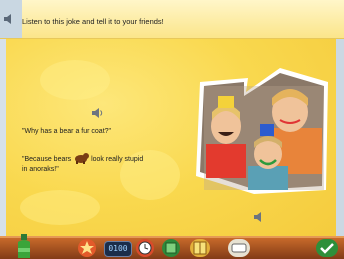 The width and height of the screenshot is (344, 259). What do you see at coordinates (260, 217) in the screenshot?
I see `speaker-icon-bottom` at bounding box center [260, 217].